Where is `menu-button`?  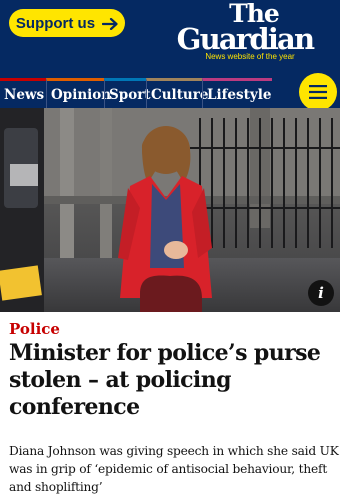
menu-button is located at coordinates (318, 92).